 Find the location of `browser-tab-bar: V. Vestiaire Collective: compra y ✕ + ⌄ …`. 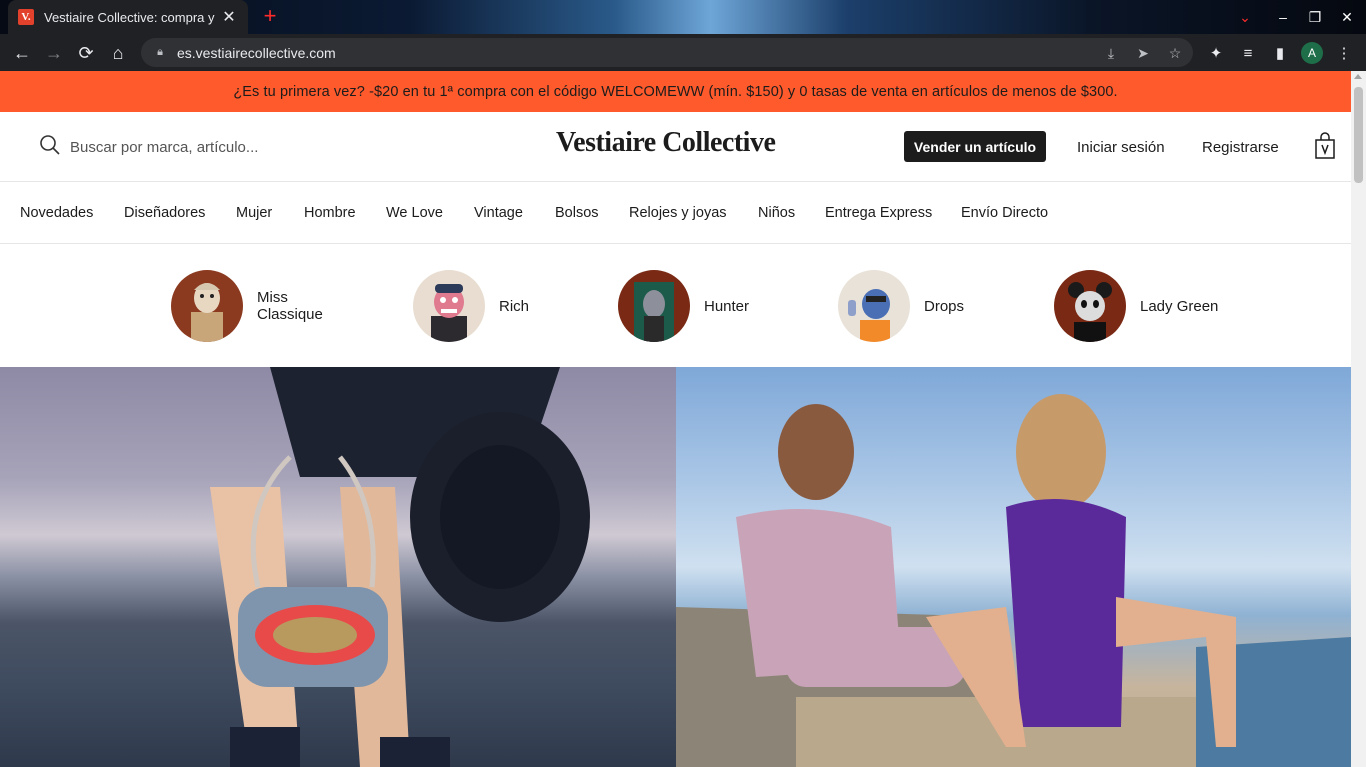

browser-tab-bar: V. Vestiaire Collective: compra y ✕ + ⌄ … is located at coordinates (683, 17).